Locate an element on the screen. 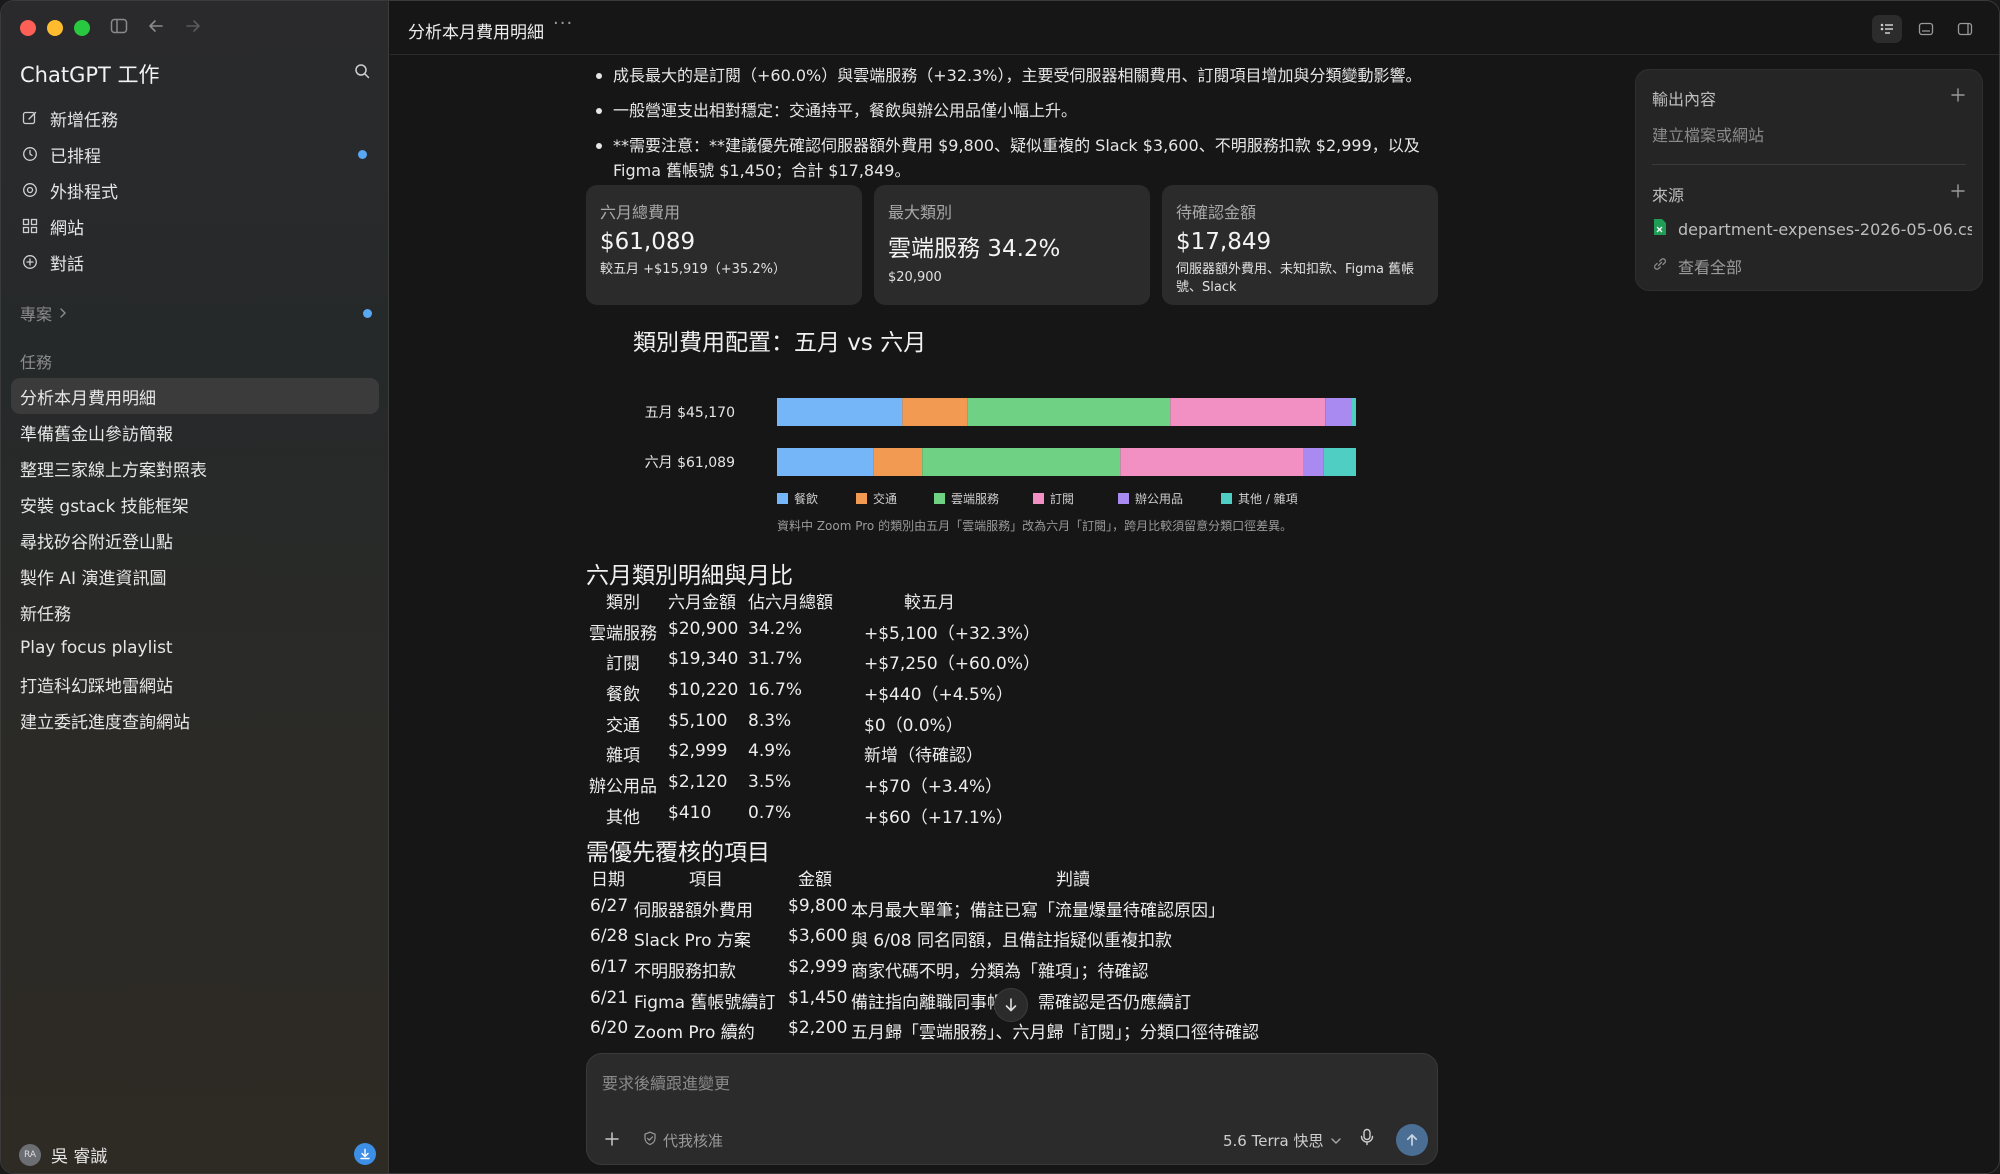 The image size is (2000, 1174). task-item: 打造科幻踩地雷網站 is located at coordinates (195, 684).